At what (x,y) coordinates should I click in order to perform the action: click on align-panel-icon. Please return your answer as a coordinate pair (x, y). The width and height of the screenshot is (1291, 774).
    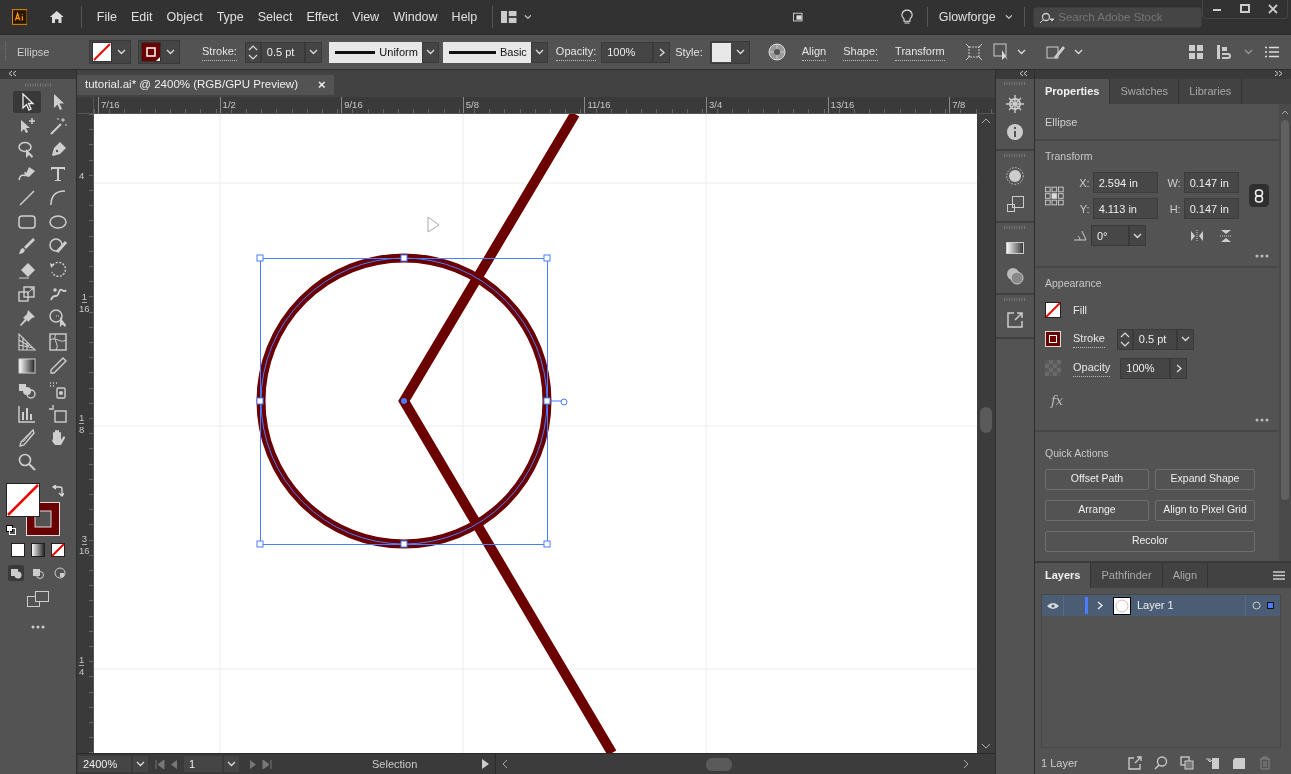
    Looking at the image, I should click on (1224, 52).